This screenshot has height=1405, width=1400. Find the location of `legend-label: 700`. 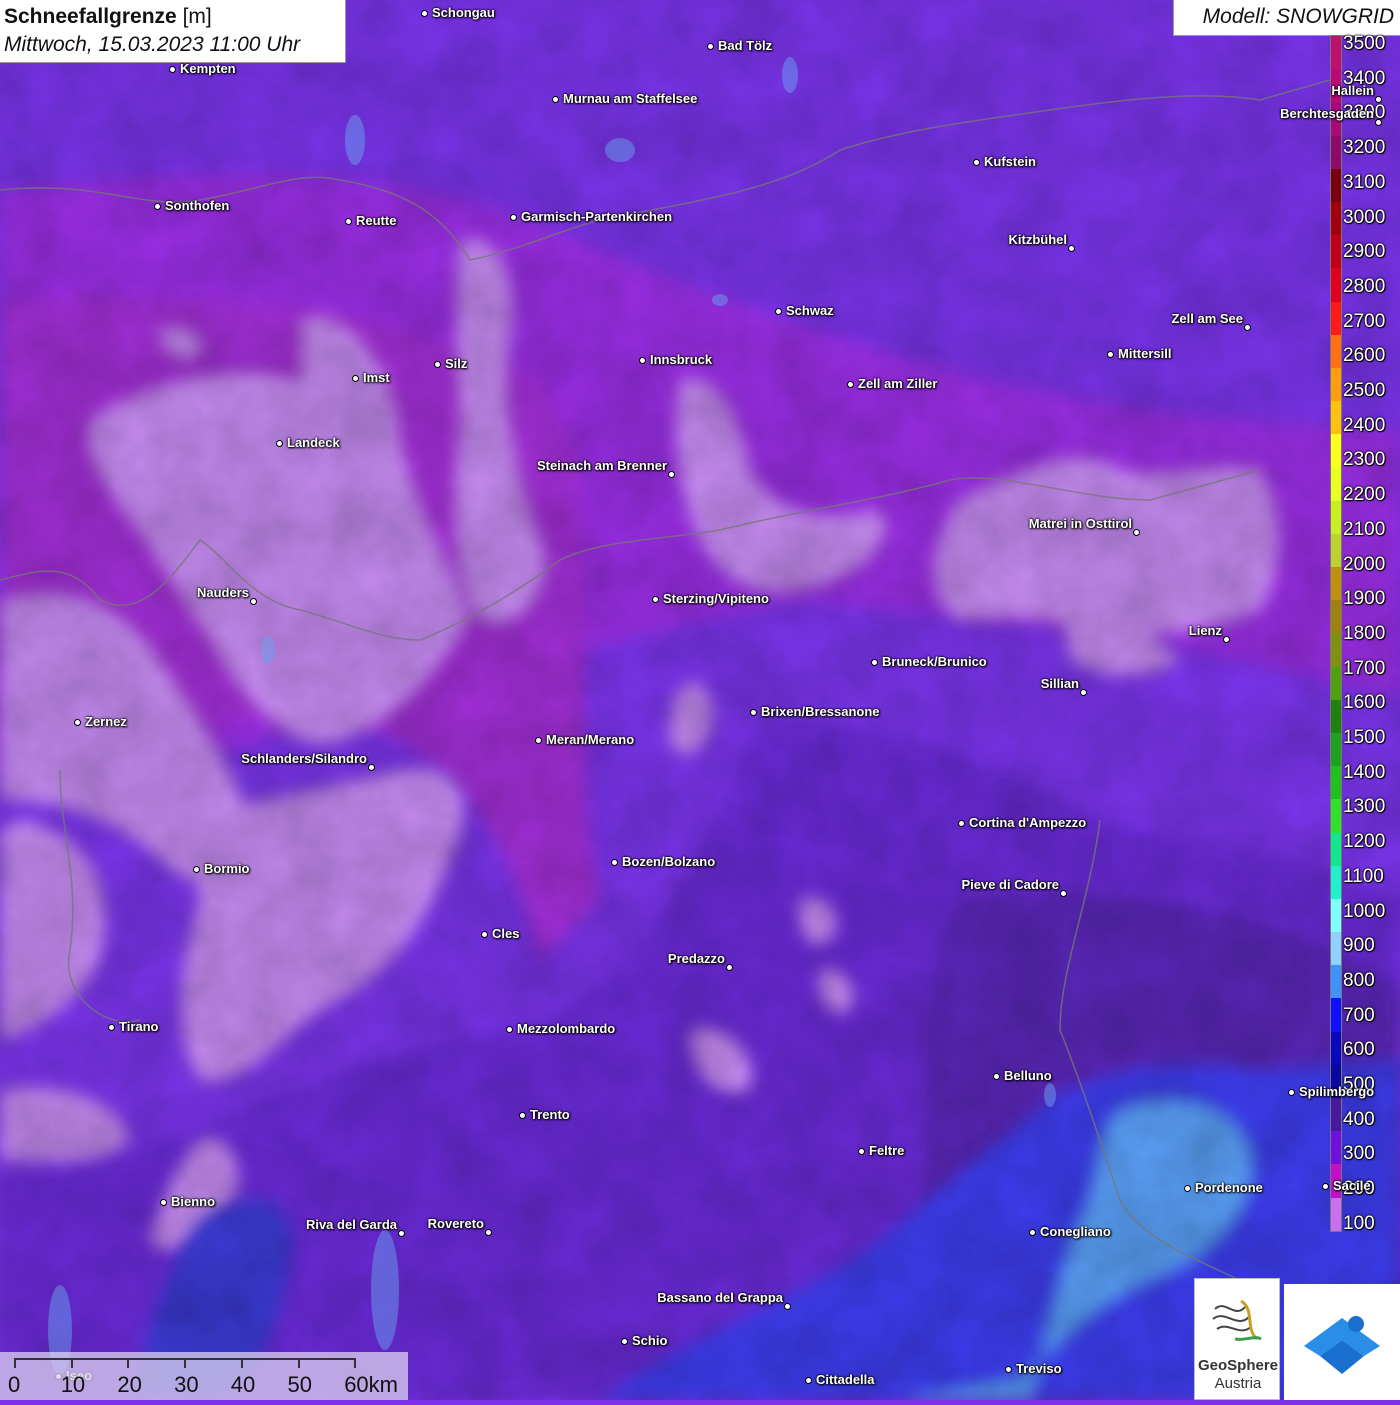

legend-label: 700 is located at coordinates (1359, 1015).